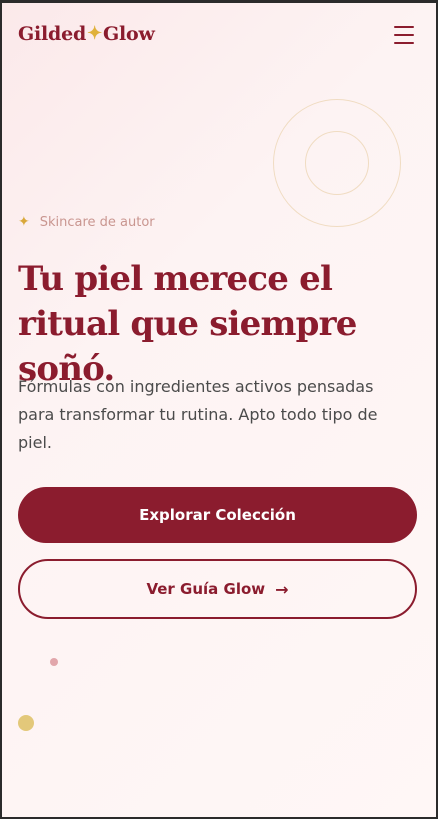 This screenshot has height=819, width=438. Describe the element at coordinates (24, 222) in the screenshot. I see `sparkle-icon: ✦` at that location.